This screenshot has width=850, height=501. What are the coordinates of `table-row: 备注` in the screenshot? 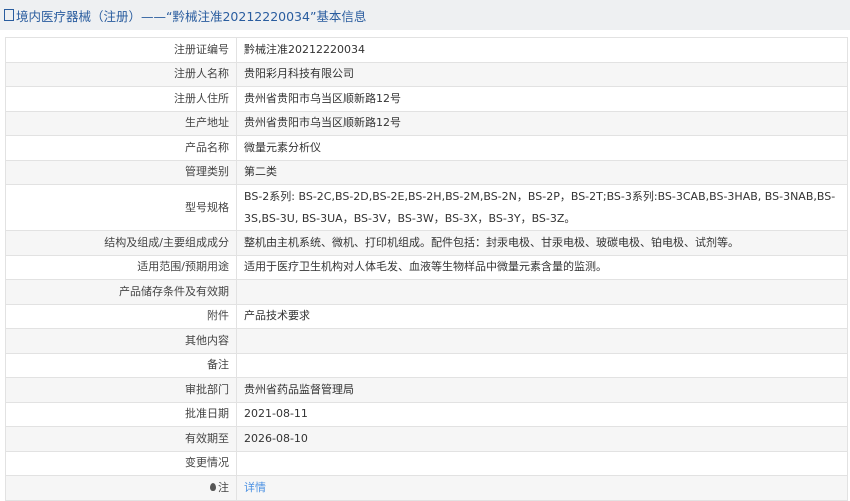 It's located at (426, 365).